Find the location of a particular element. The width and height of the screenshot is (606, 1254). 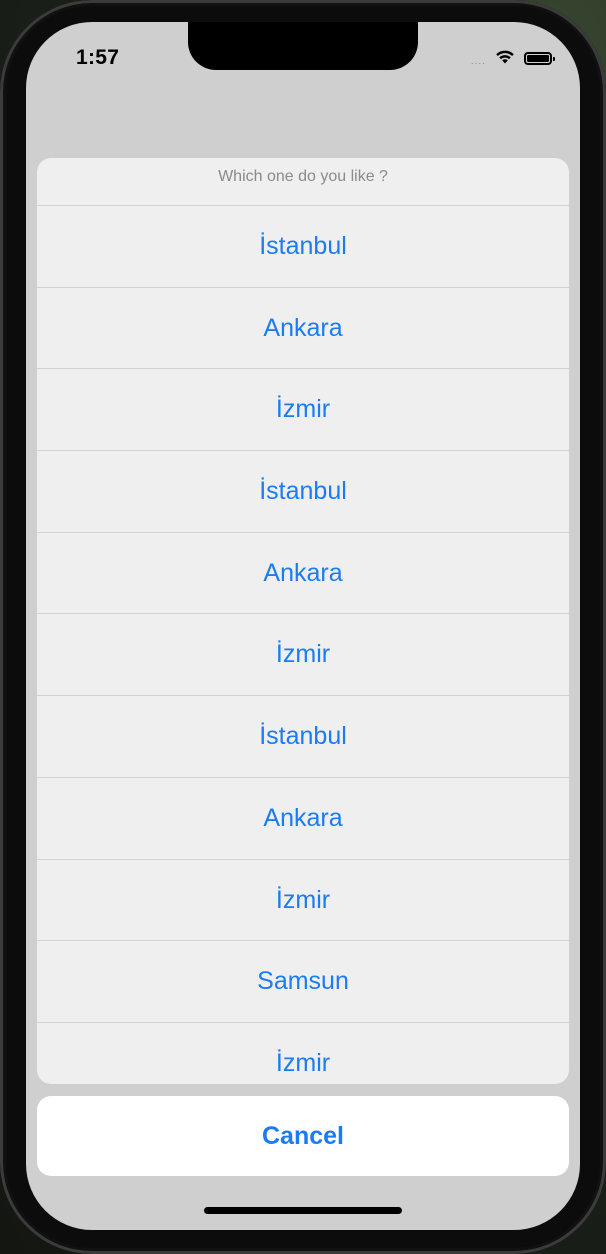

action-sheet-title: Which one do you like ? is located at coordinates (303, 182).